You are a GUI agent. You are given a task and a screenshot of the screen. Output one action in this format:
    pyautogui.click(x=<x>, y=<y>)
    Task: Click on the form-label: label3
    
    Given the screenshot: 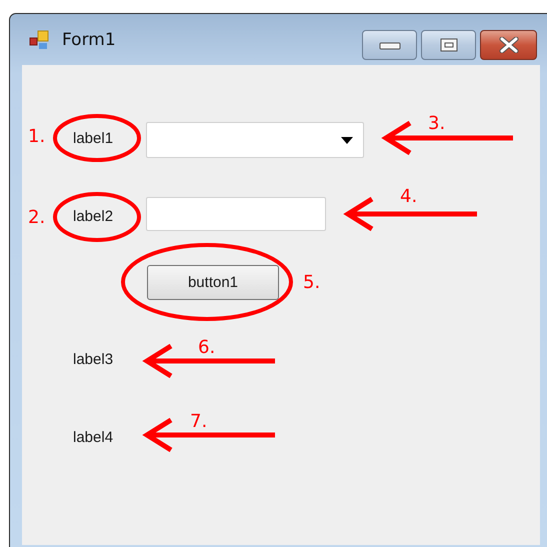 What is the action you would take?
    pyautogui.click(x=93, y=360)
    